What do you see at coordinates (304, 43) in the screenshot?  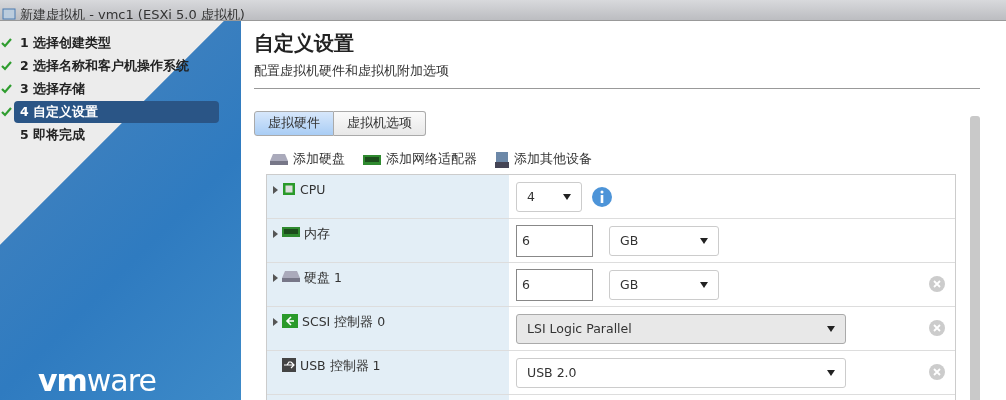 I see `page-title: 自定义设置` at bounding box center [304, 43].